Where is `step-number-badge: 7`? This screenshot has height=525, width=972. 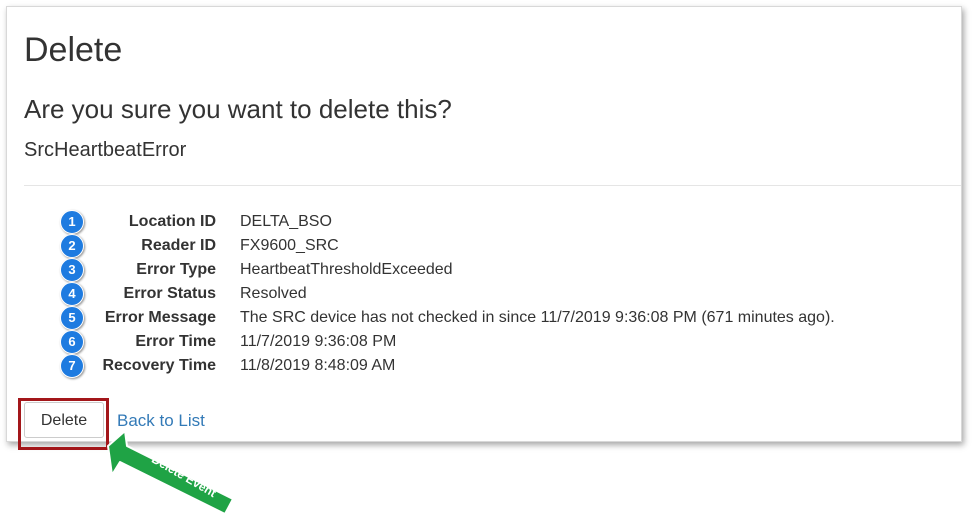 step-number-badge: 7 is located at coordinates (72, 366).